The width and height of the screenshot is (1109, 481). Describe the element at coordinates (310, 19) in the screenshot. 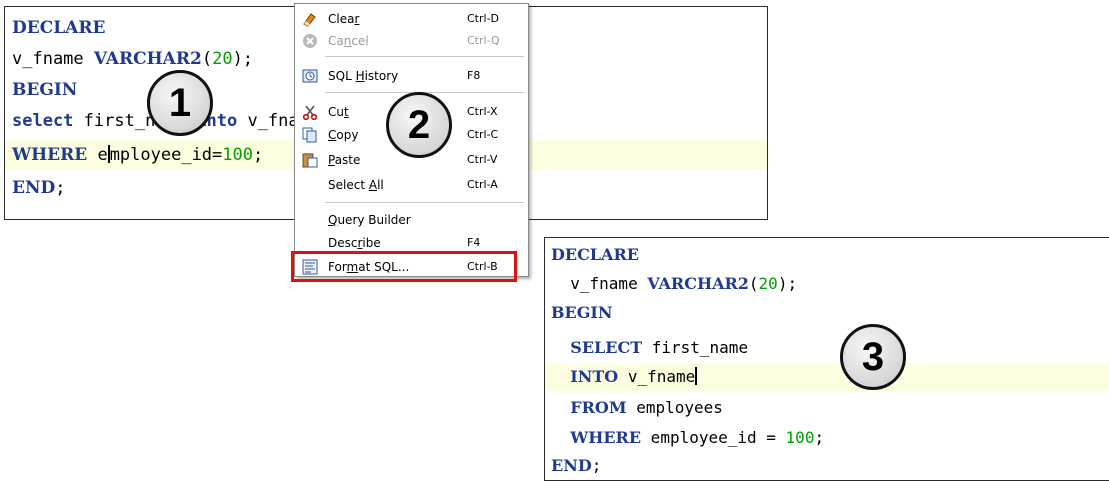

I see `eraser-icon` at that location.